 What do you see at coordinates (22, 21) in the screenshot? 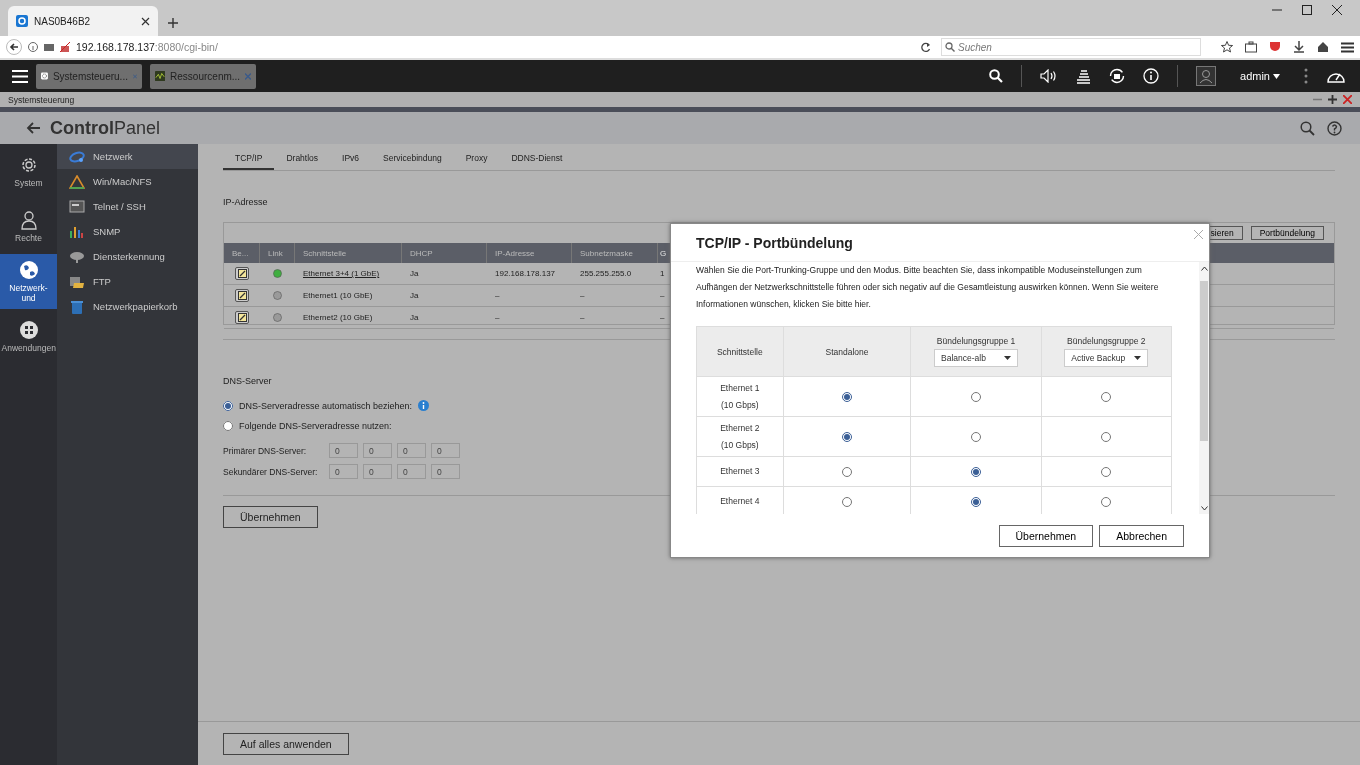
I see `app-logo-icon` at bounding box center [22, 21].